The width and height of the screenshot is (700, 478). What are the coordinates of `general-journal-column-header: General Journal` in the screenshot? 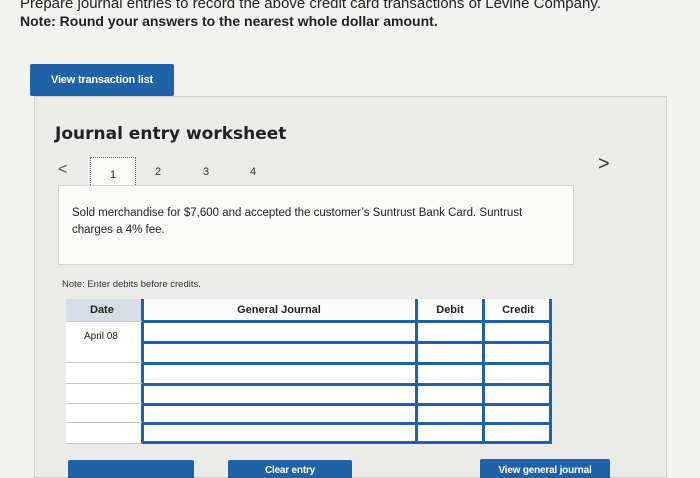 It's located at (279, 310).